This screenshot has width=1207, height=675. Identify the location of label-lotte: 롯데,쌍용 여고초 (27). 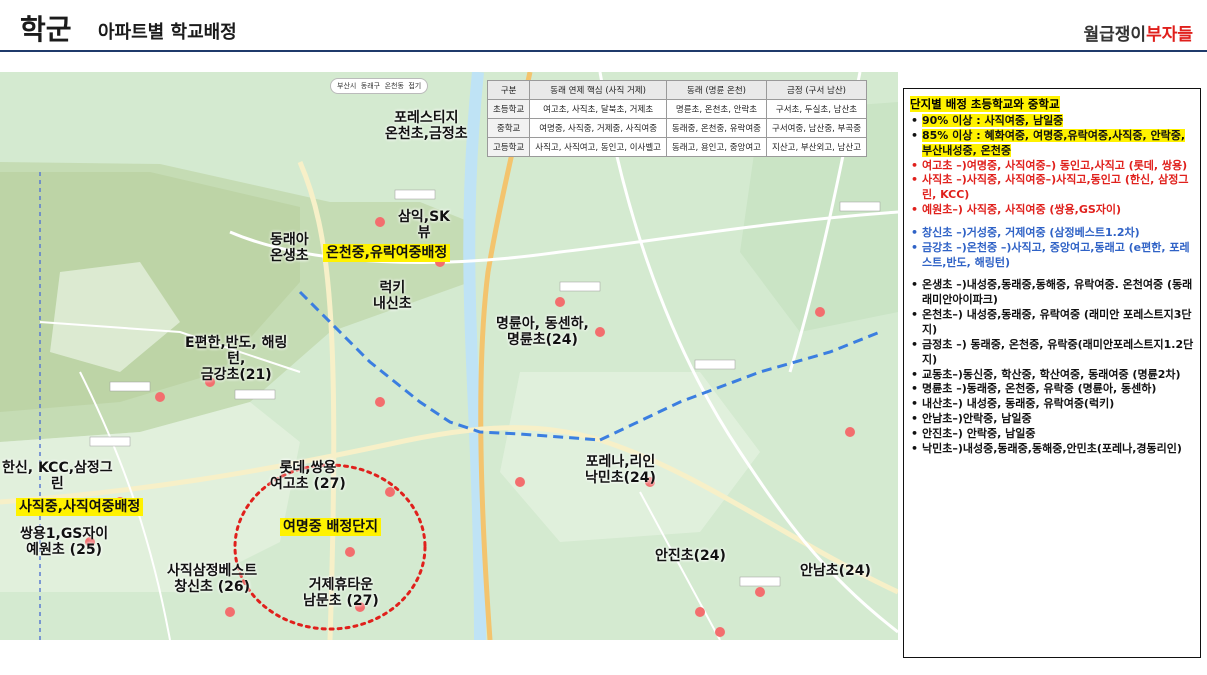
(308, 476).